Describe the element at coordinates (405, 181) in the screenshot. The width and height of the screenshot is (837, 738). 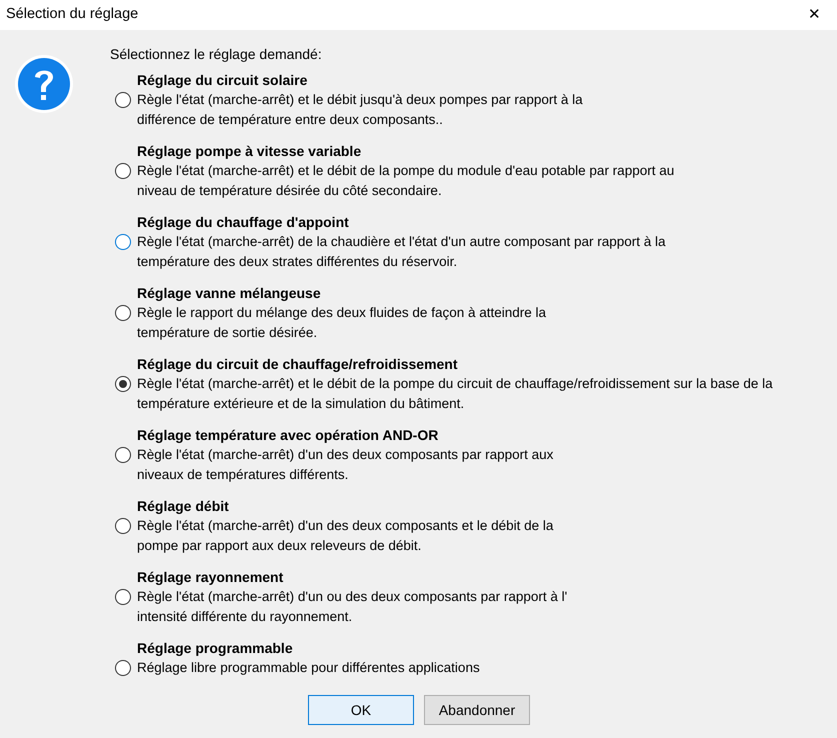
I see `option-description: Règle l'état (marche-arrêt) et le débit de la pompe du module d'eau potable par rapport au niveau de température désirée du côté secondaire.` at that location.